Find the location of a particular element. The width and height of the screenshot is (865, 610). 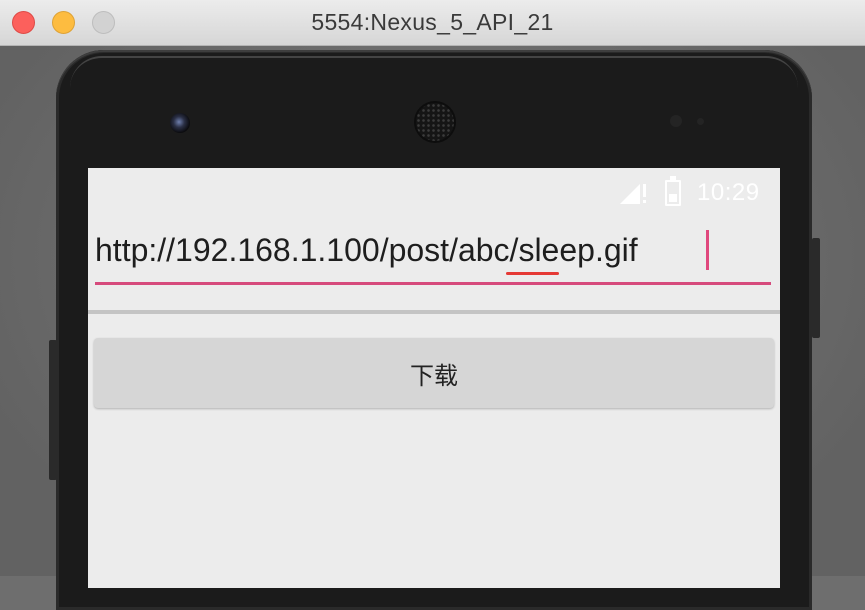

battery-charging-icon is located at coordinates (673, 191).